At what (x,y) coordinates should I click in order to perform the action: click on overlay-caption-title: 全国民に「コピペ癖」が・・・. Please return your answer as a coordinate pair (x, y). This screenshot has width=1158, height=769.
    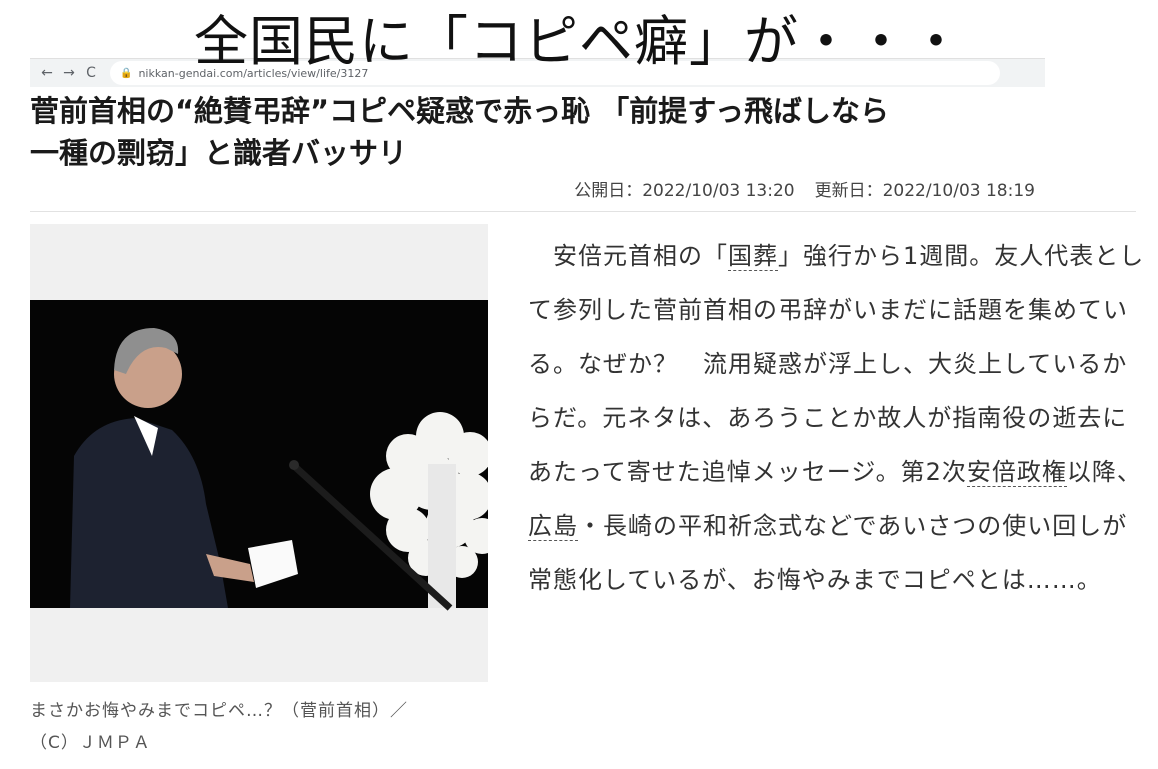
    Looking at the image, I should click on (579, 41).